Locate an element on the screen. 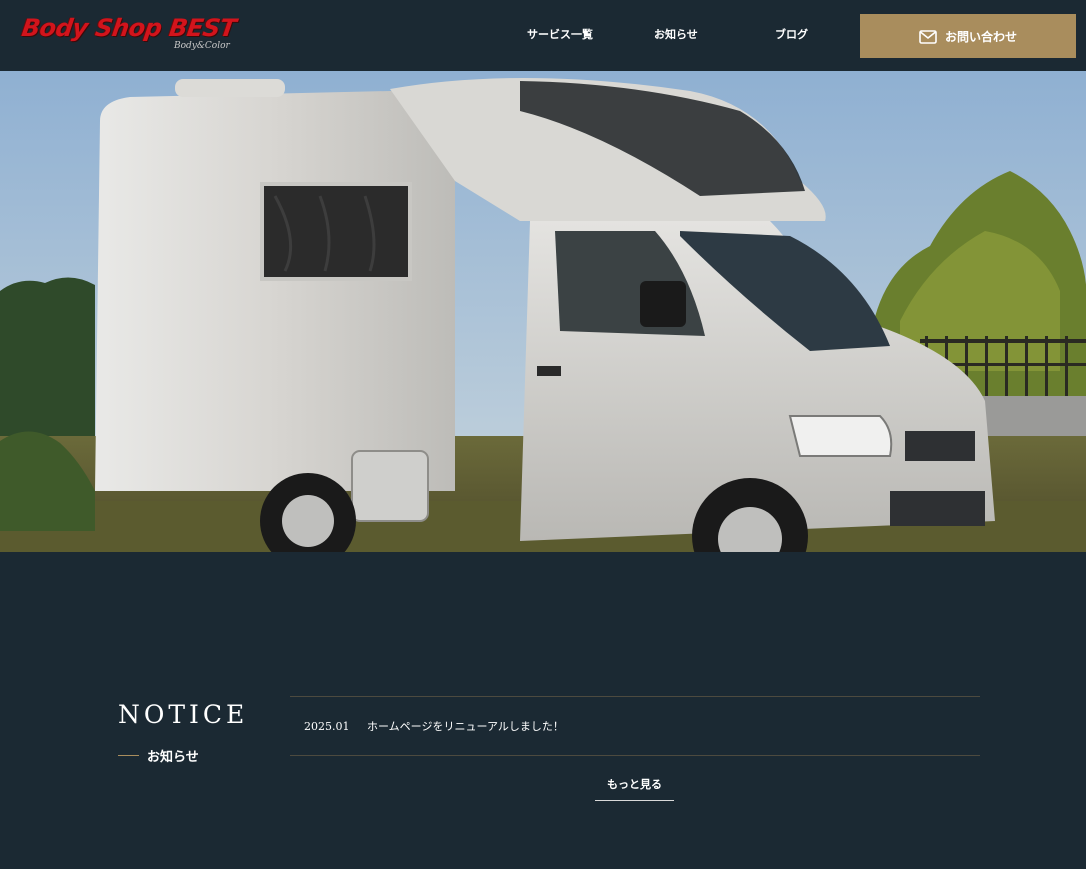 This screenshot has height=869, width=1086. divider is located at coordinates (635, 755).